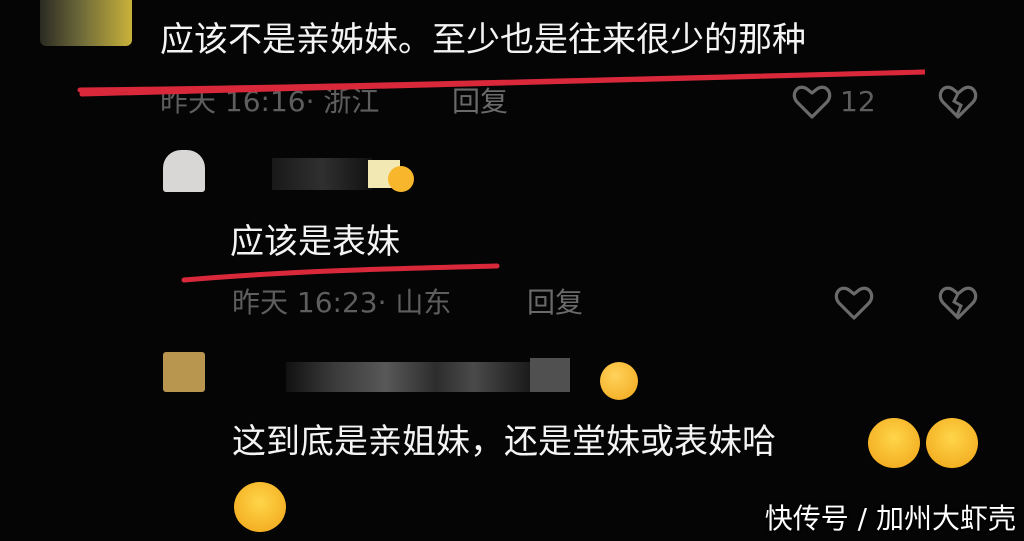 The image size is (1024, 541). Describe the element at coordinates (555, 303) in the screenshot. I see `reply-button-2: 回复` at that location.